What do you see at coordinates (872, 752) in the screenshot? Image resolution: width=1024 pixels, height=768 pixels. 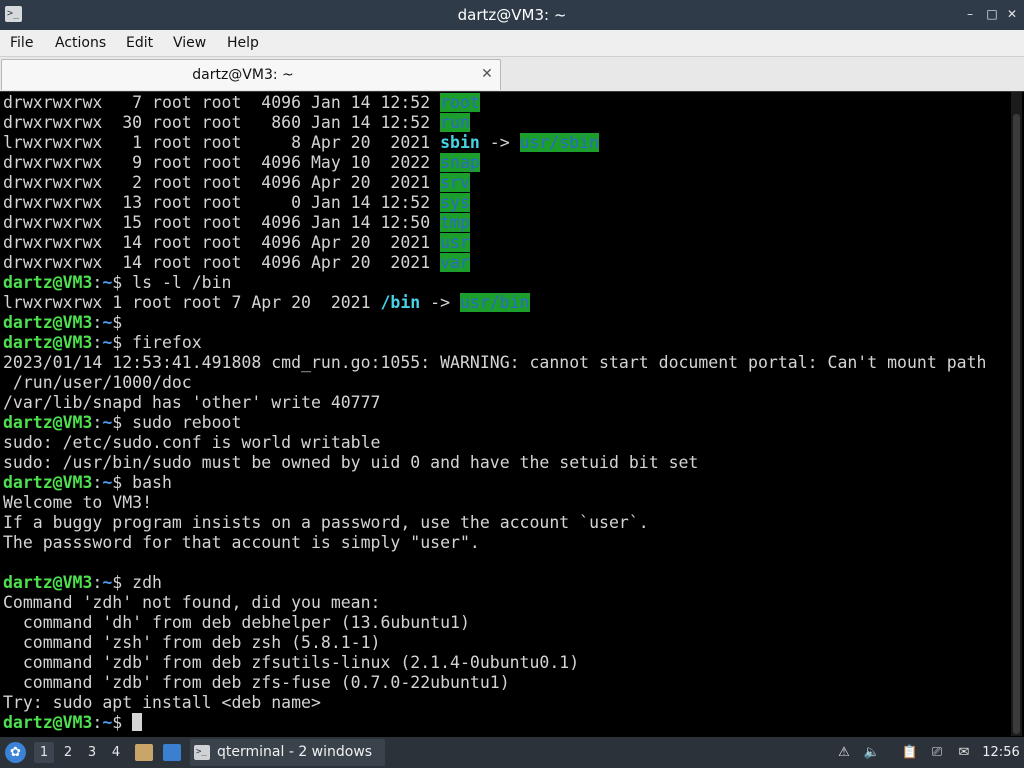 I see `volume-icon: 🔈` at bounding box center [872, 752].